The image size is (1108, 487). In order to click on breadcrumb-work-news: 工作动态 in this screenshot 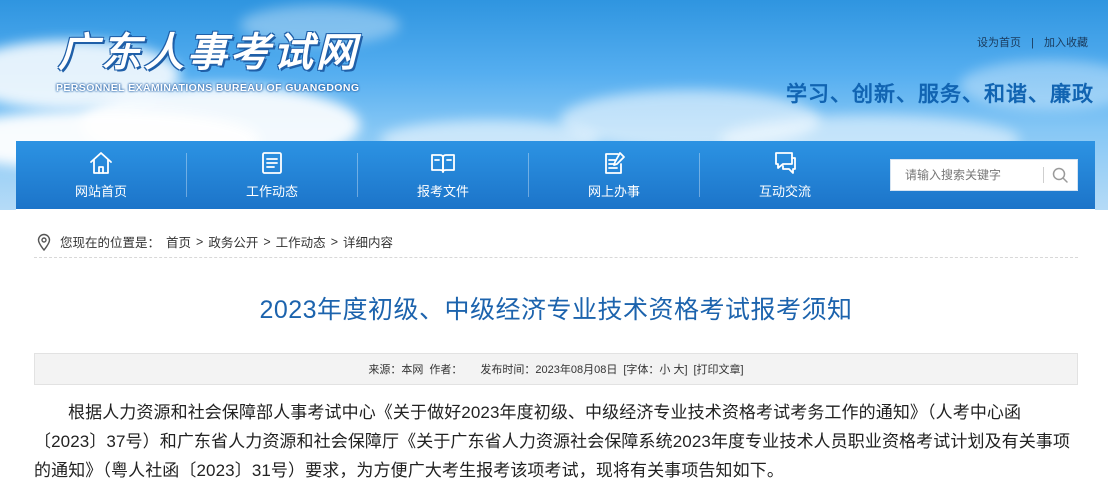, I will do `click(301, 241)`.